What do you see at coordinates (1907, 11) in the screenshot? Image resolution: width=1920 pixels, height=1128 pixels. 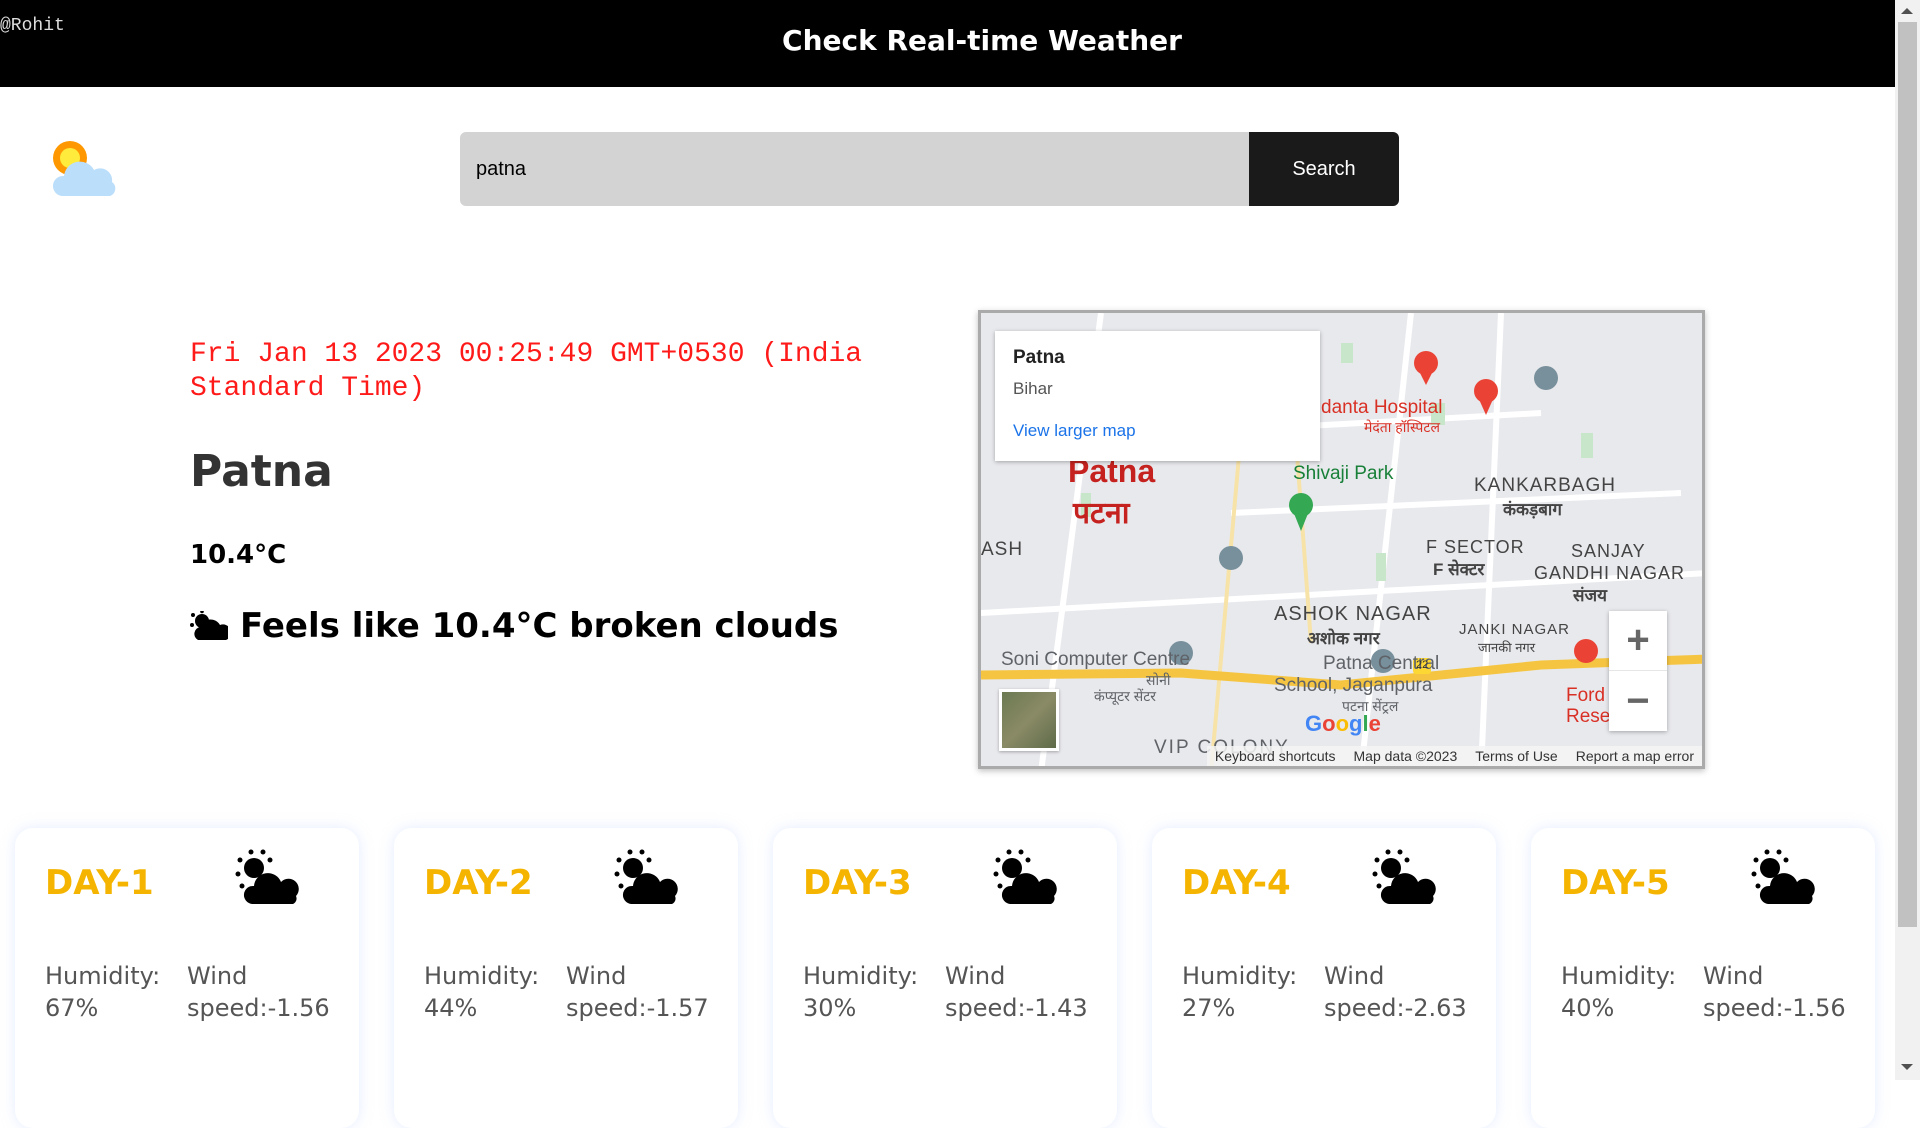 I see `scroll-up-arrow-icon` at bounding box center [1907, 11].